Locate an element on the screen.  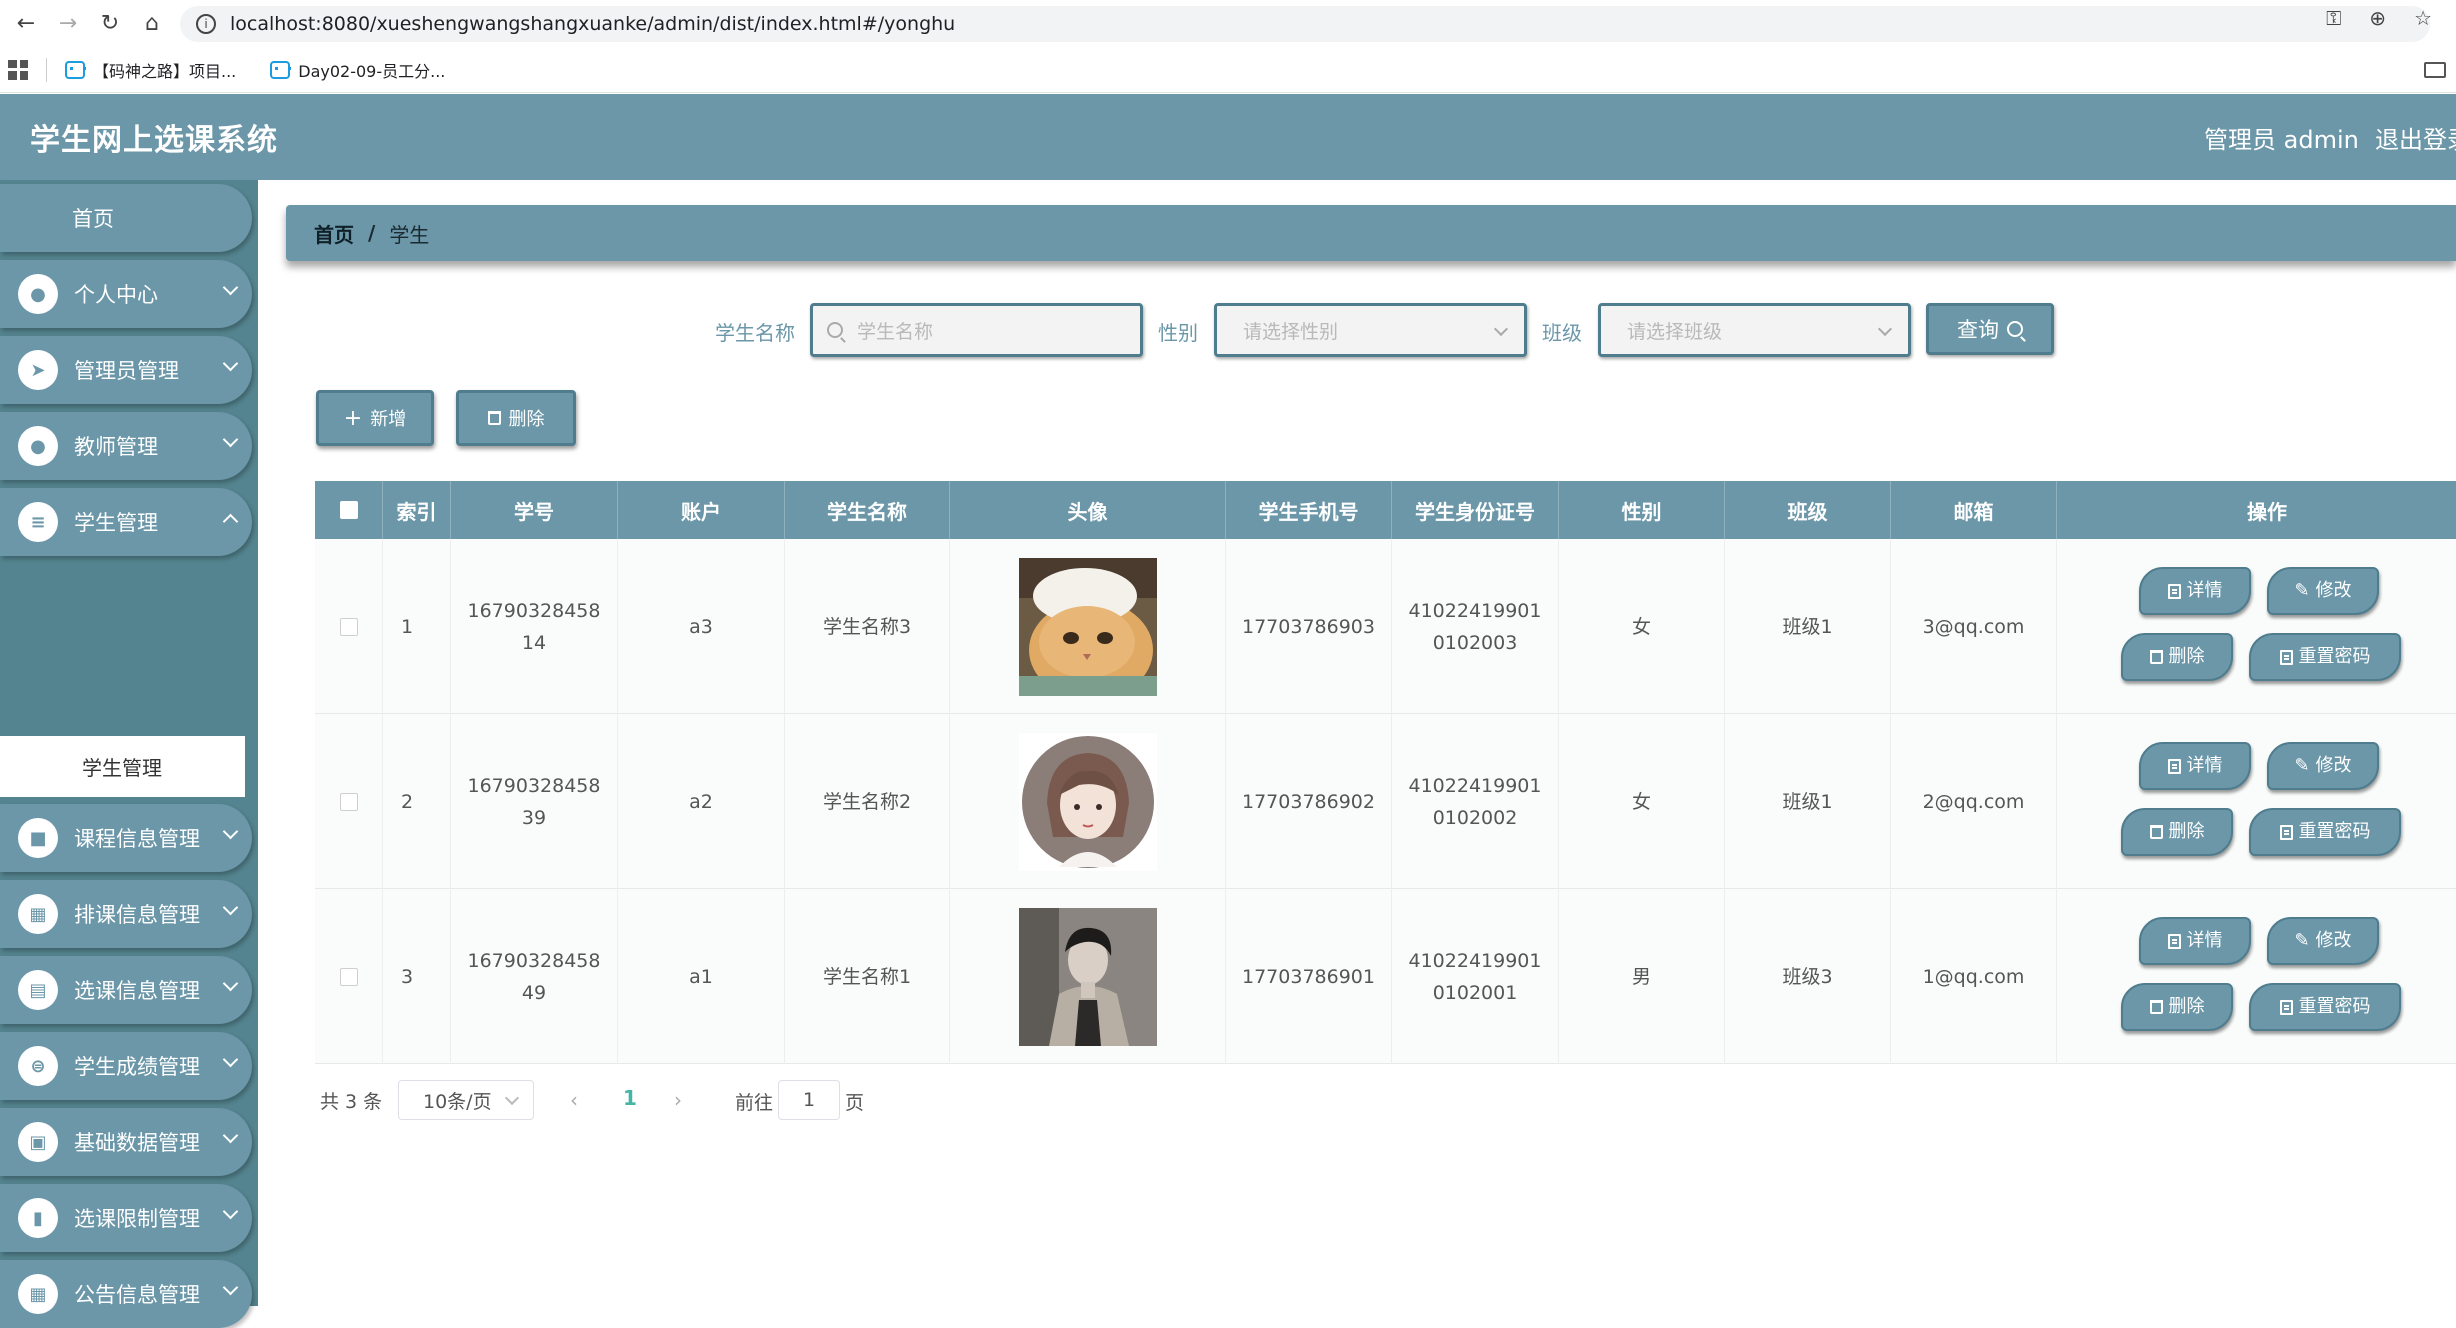
apps-grid-icon is located at coordinates (18, 69).